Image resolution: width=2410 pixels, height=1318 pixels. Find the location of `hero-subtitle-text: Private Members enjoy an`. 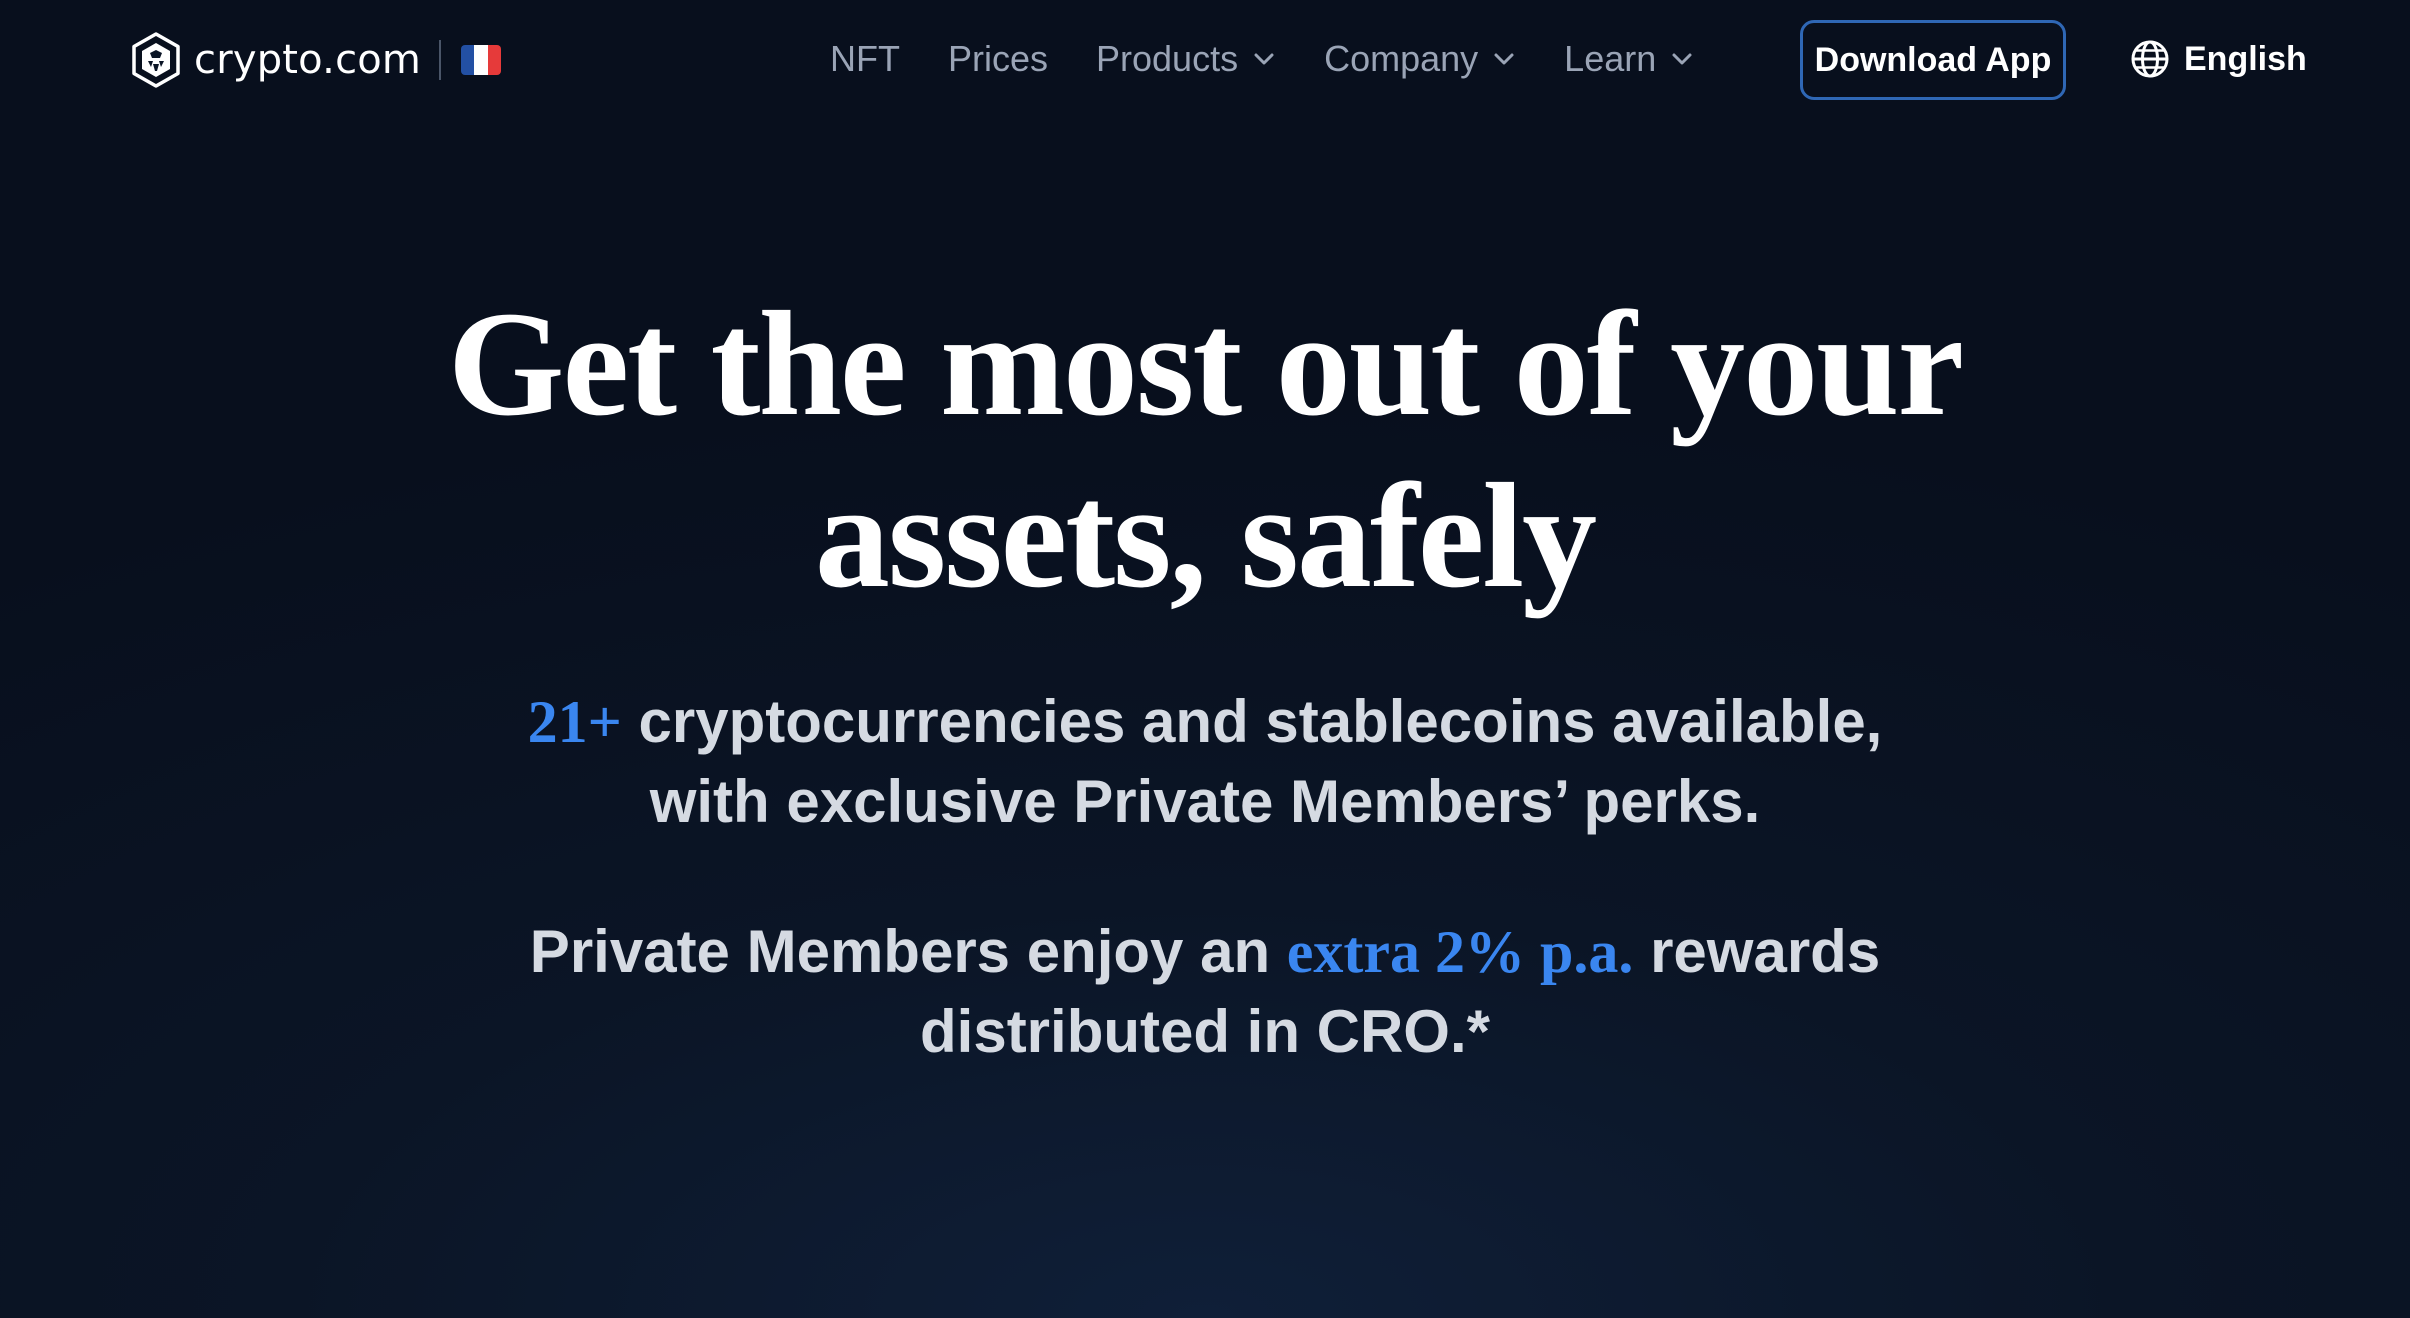

hero-subtitle-text: Private Members enjoy an is located at coordinates (908, 951).